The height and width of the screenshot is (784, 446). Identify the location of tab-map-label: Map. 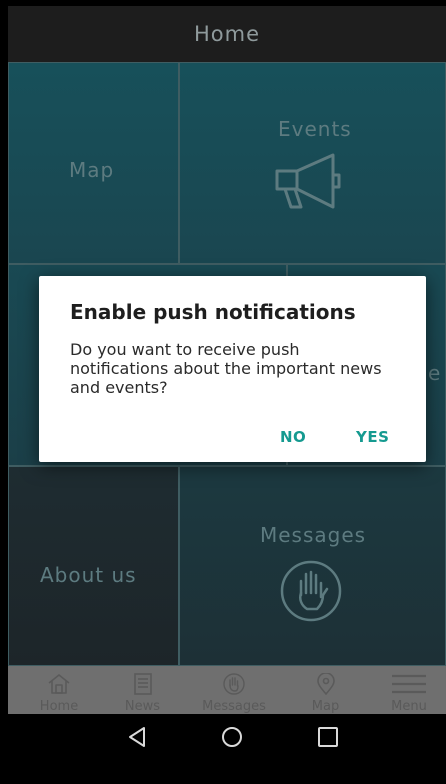
(325, 706).